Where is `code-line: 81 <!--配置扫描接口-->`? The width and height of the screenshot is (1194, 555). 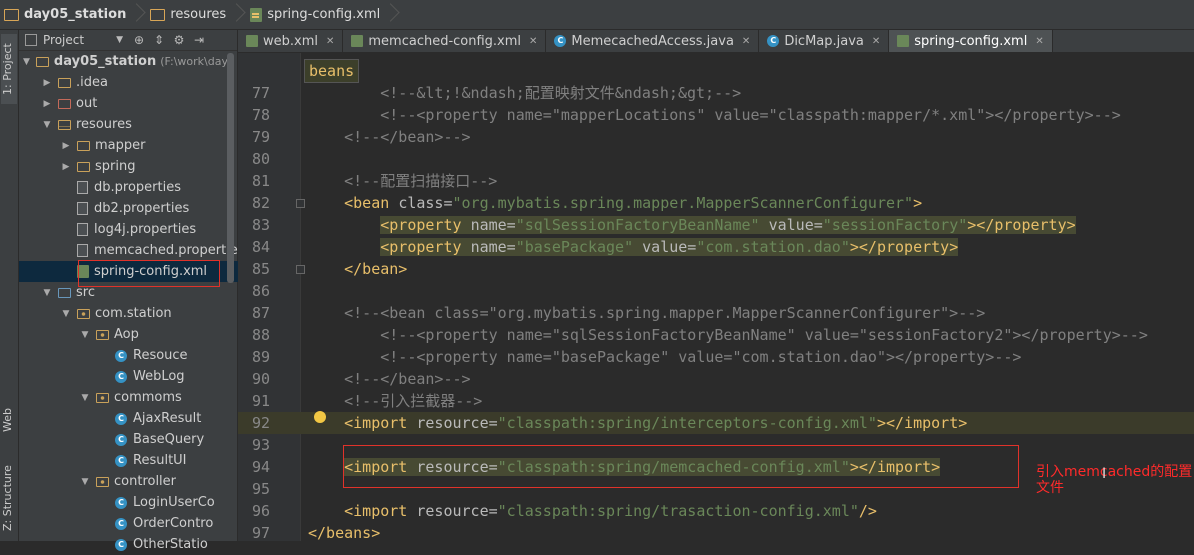
code-line: 81 <!--配置扫描接口--> is located at coordinates (716, 181).